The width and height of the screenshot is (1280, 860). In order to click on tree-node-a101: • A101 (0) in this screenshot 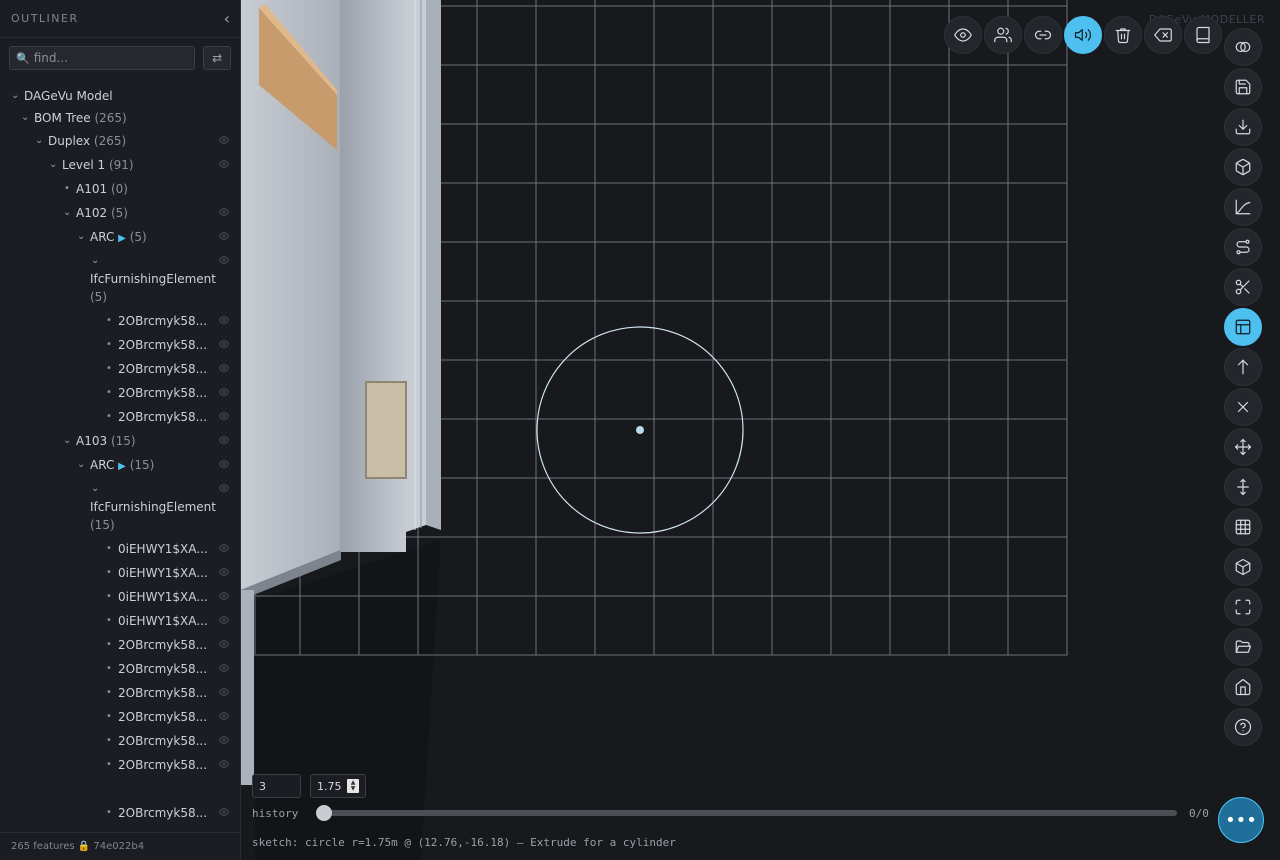, I will do `click(120, 189)`.